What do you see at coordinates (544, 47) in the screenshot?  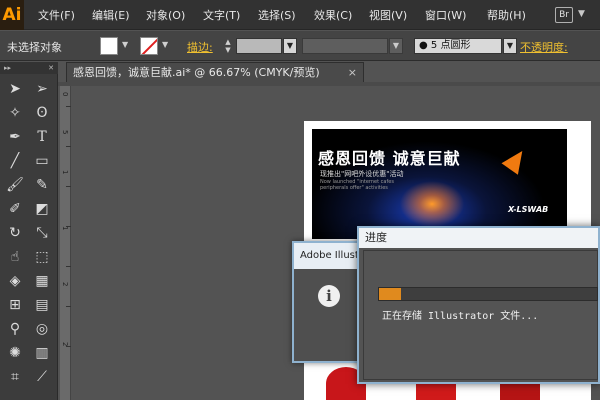 I see `opacity-label: 不透明度:` at bounding box center [544, 47].